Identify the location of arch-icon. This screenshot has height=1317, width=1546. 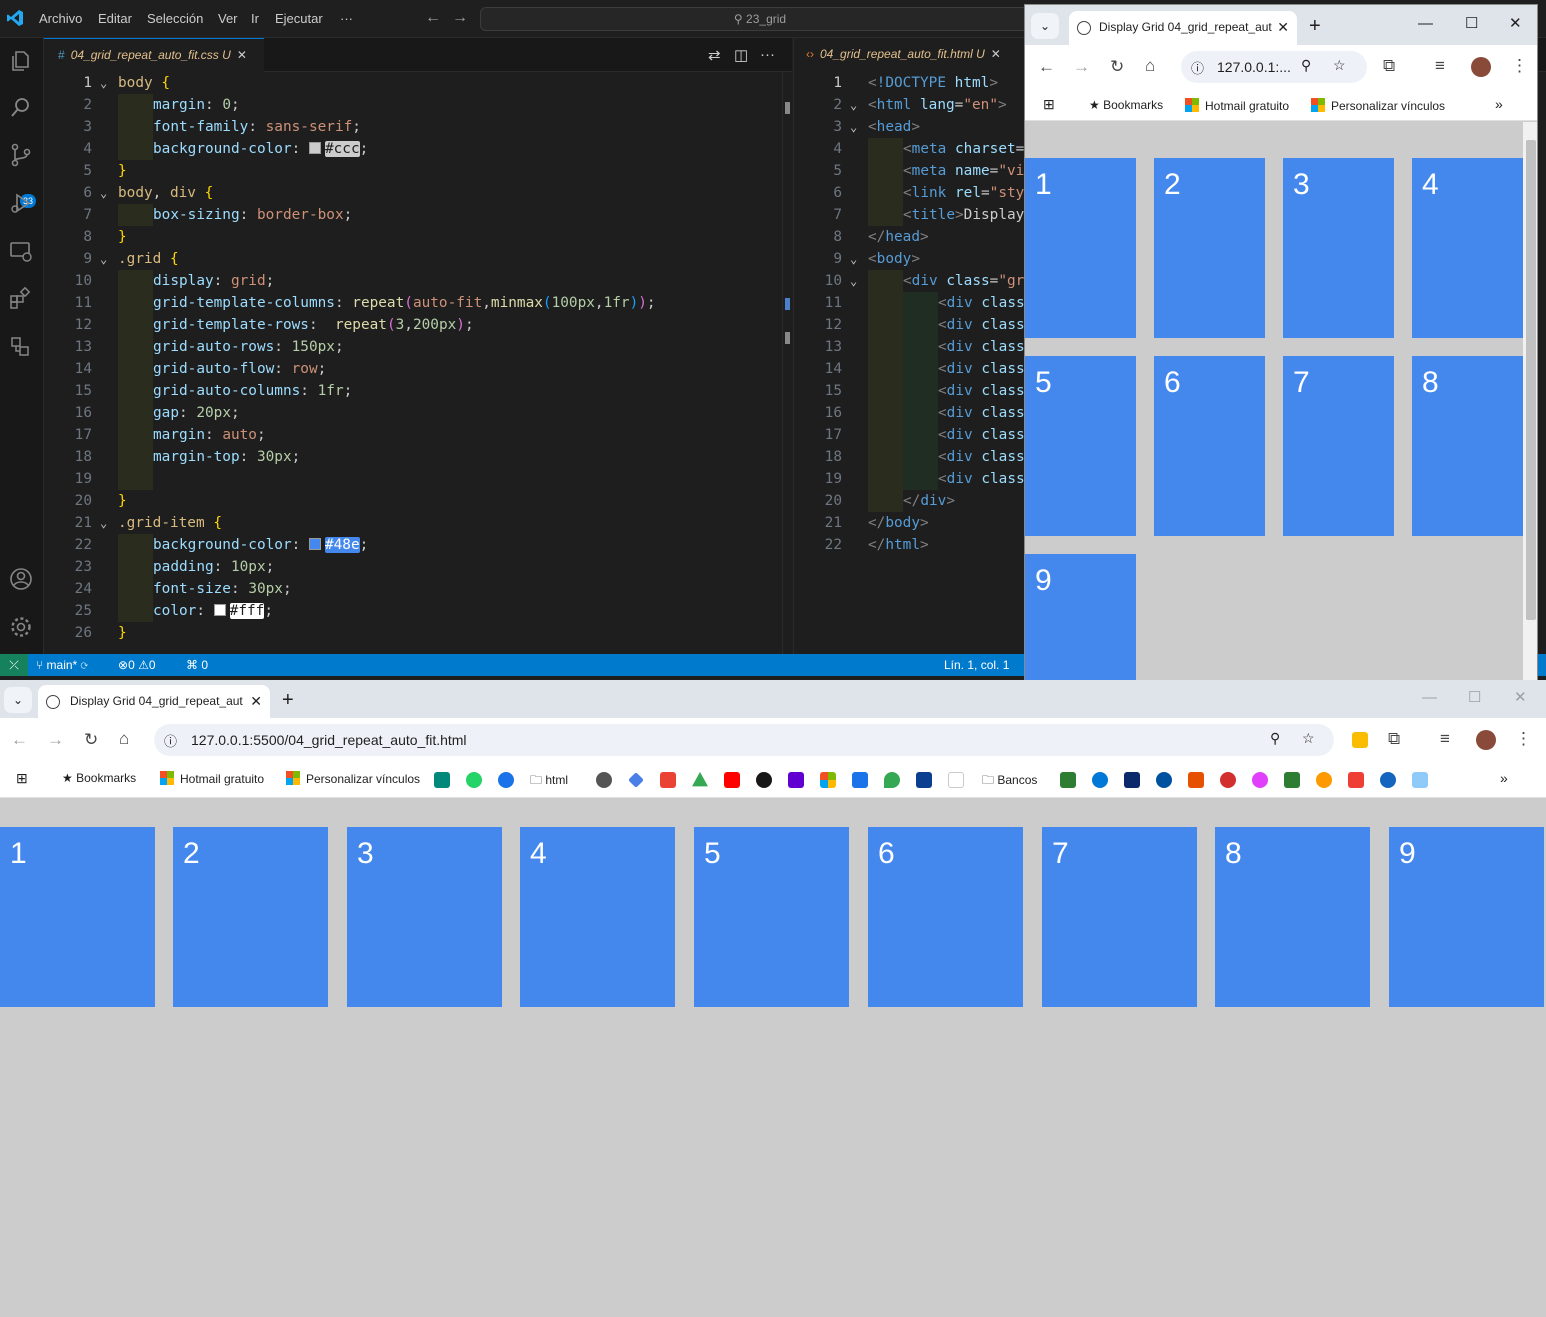
(924, 780).